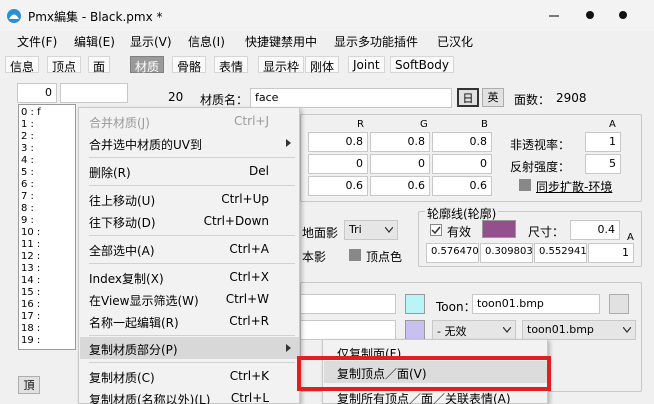  What do you see at coordinates (579, 330) in the screenshot?
I see `toon-select: toon01.bmp` at bounding box center [579, 330].